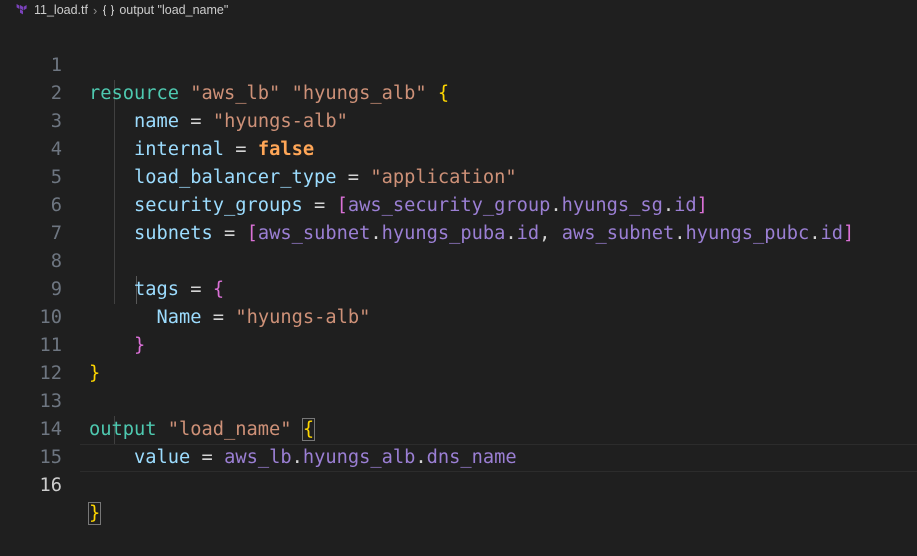 The width and height of the screenshot is (917, 556). Describe the element at coordinates (458, 358) in the screenshot. I see `code-line-12: 12` at that location.